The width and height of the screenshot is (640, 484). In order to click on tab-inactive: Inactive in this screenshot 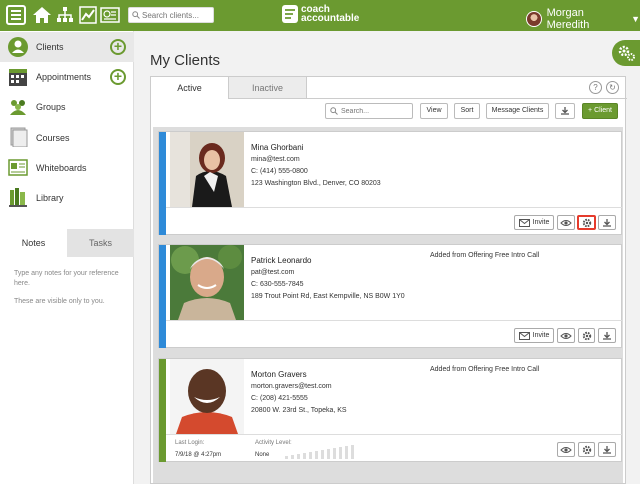, I will do `click(268, 88)`.